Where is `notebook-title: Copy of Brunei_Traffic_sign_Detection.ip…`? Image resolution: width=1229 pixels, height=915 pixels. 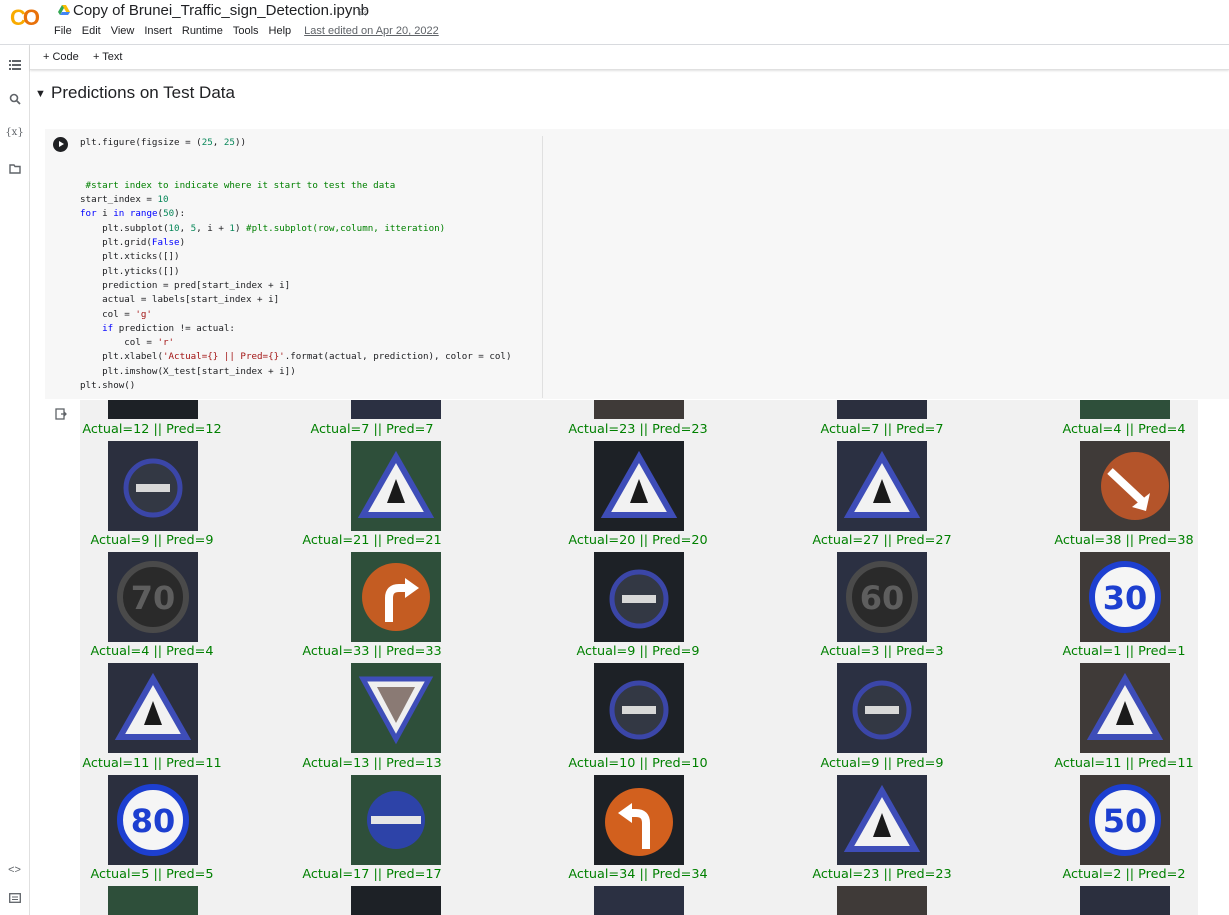
notebook-title: Copy of Brunei_Traffic_sign_Detection.ip… is located at coordinates (221, 10).